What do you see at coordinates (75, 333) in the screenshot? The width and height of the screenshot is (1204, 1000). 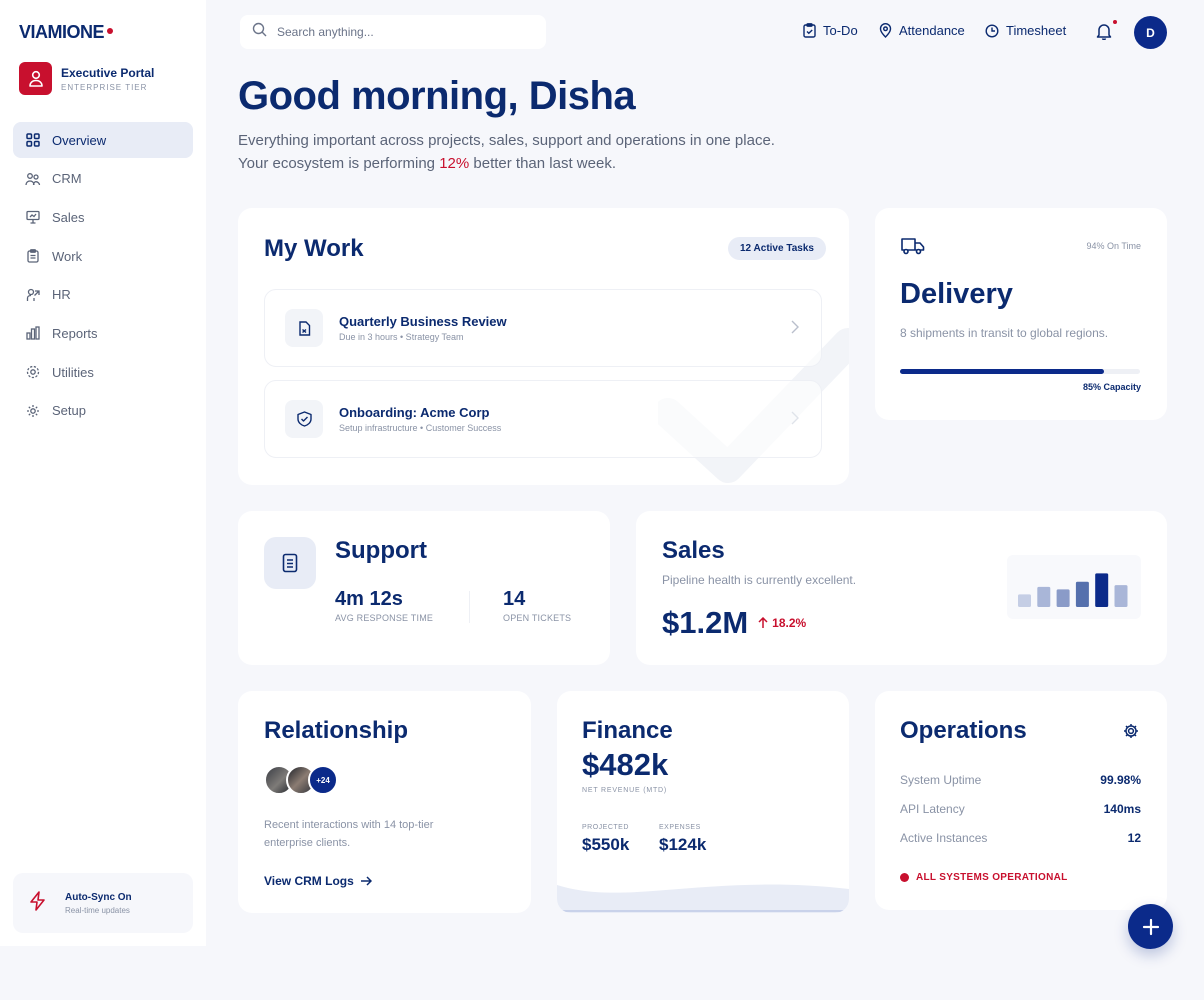 I see `sidebar-item-label: Reports` at bounding box center [75, 333].